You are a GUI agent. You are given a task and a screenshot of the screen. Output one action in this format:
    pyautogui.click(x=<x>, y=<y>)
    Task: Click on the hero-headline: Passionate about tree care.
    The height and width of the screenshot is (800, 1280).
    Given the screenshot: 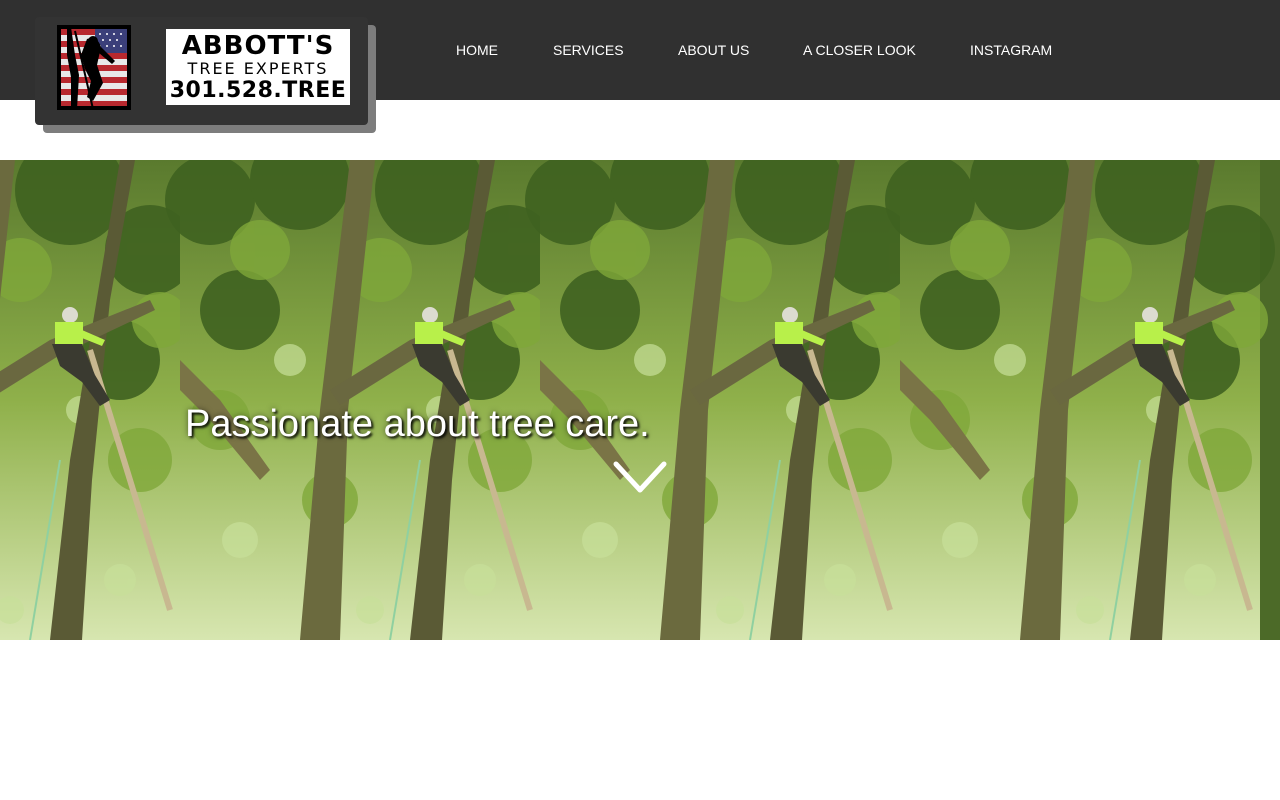 What is the action you would take?
    pyautogui.click(x=417, y=424)
    